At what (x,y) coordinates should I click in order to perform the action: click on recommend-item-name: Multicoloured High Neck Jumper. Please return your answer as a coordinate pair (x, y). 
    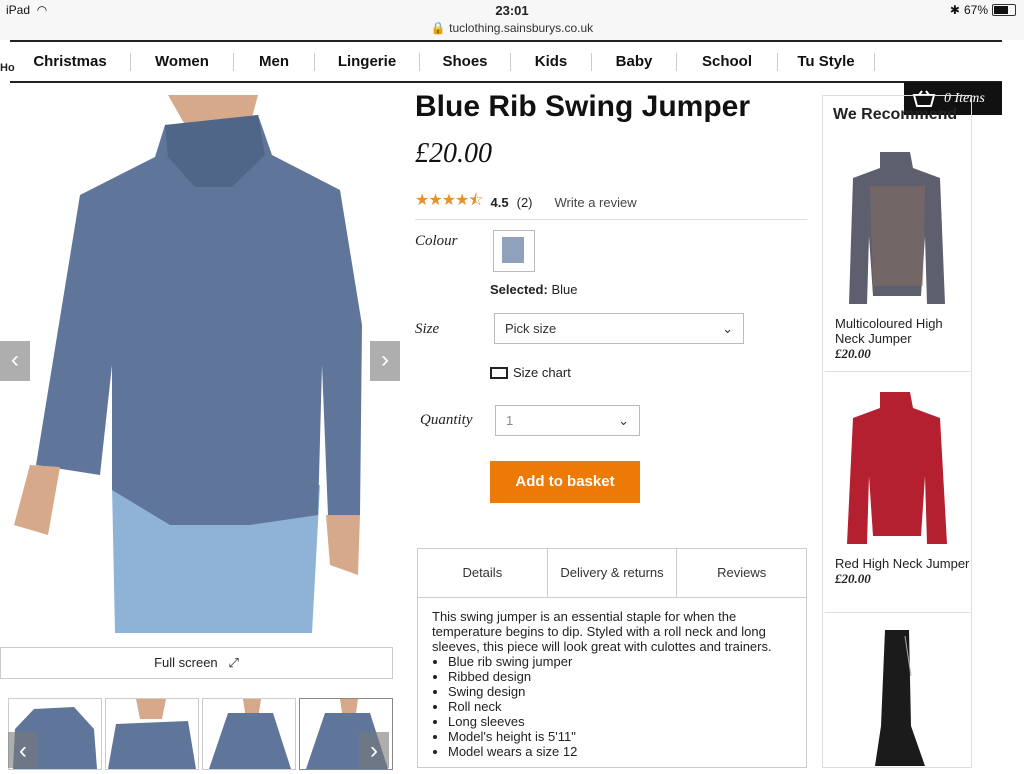
    Looking at the image, I should click on (889, 331).